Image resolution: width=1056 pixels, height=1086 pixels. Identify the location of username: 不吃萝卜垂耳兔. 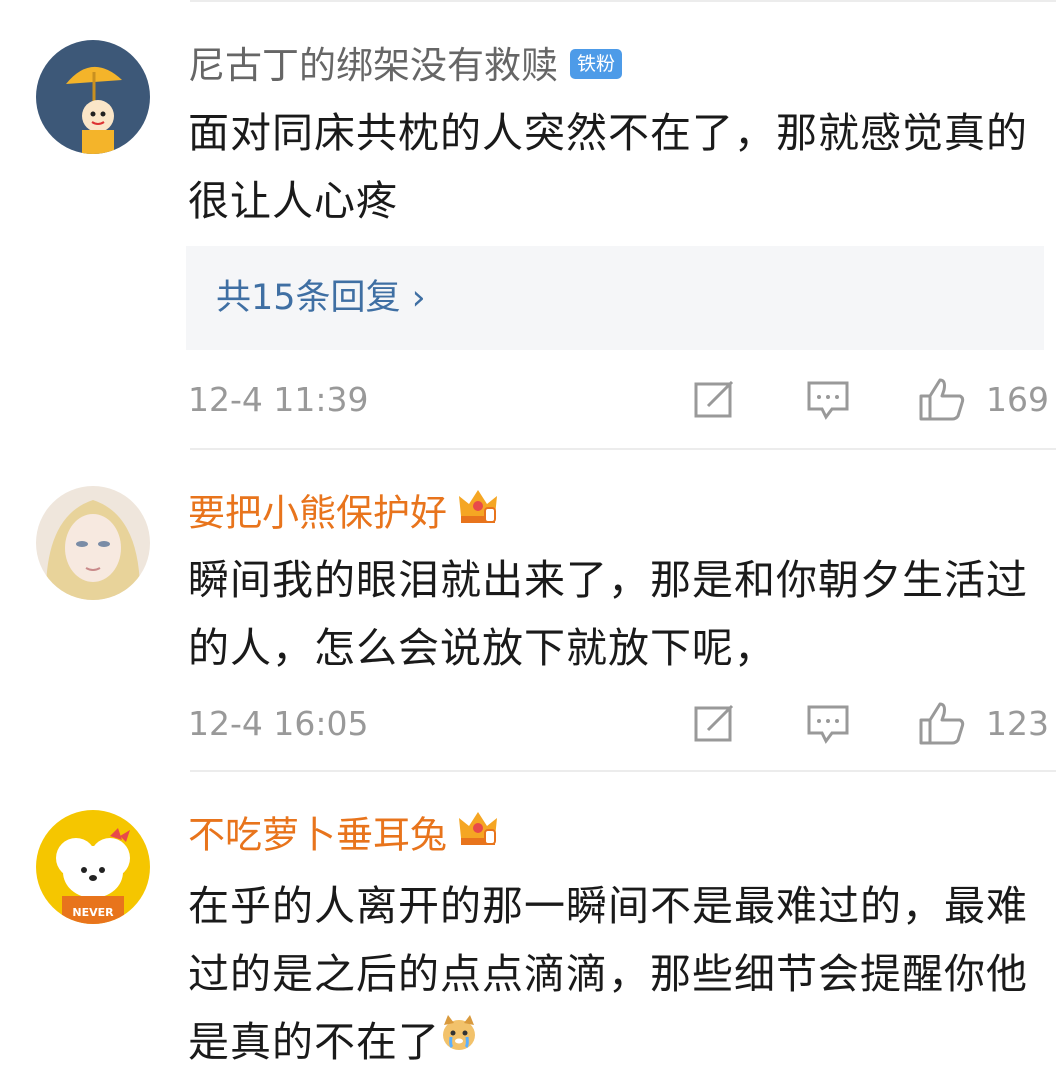
(343, 837).